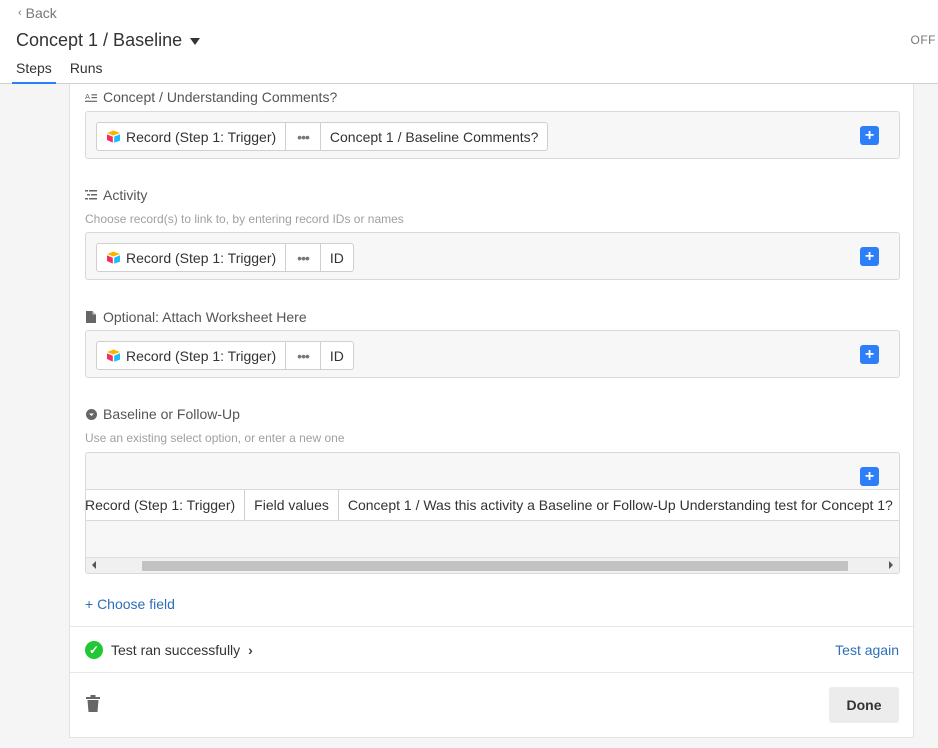  What do you see at coordinates (99, 40) in the screenshot?
I see `page-title: Concept 1 / Baseline` at bounding box center [99, 40].